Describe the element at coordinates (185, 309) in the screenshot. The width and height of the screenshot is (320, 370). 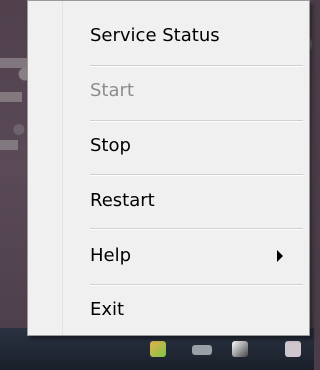
I see `menu-item-exit: Exit` at that location.